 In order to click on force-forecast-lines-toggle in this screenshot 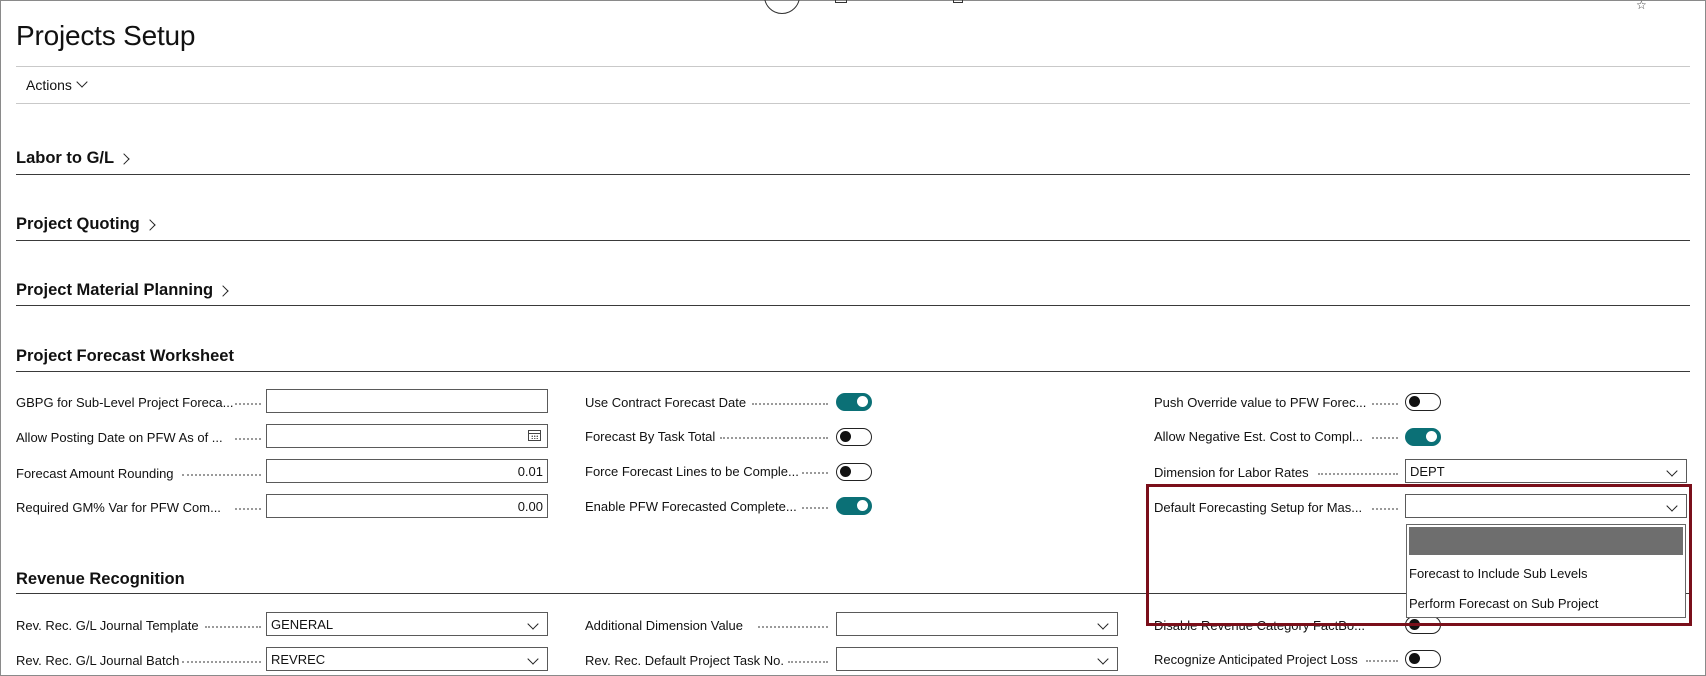, I will do `click(854, 472)`.